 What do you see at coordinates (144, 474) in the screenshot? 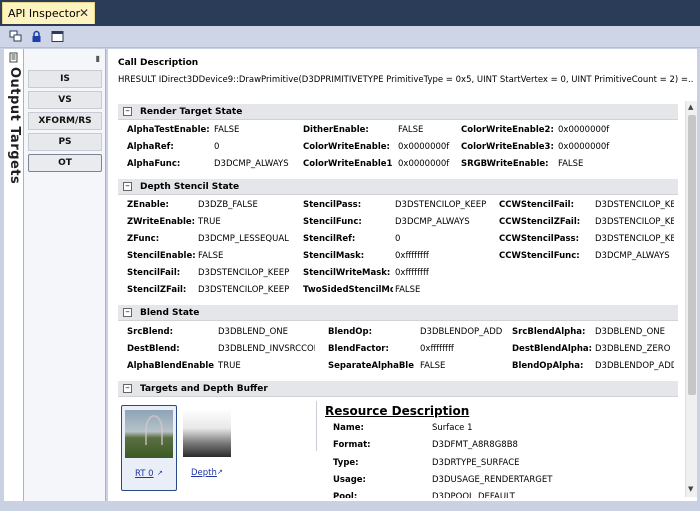
I see `rt0-link: RT 0` at bounding box center [144, 474].